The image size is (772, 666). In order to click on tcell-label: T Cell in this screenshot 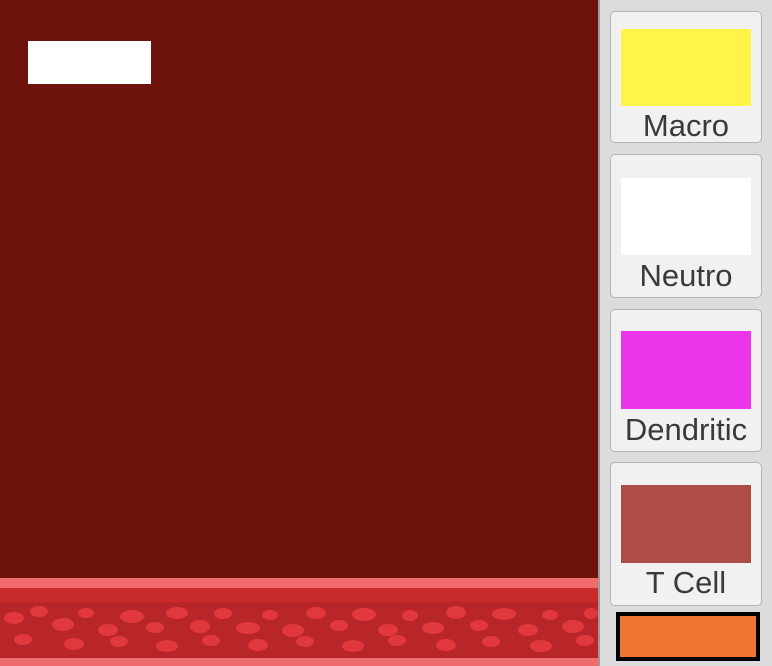, I will do `click(686, 582)`.